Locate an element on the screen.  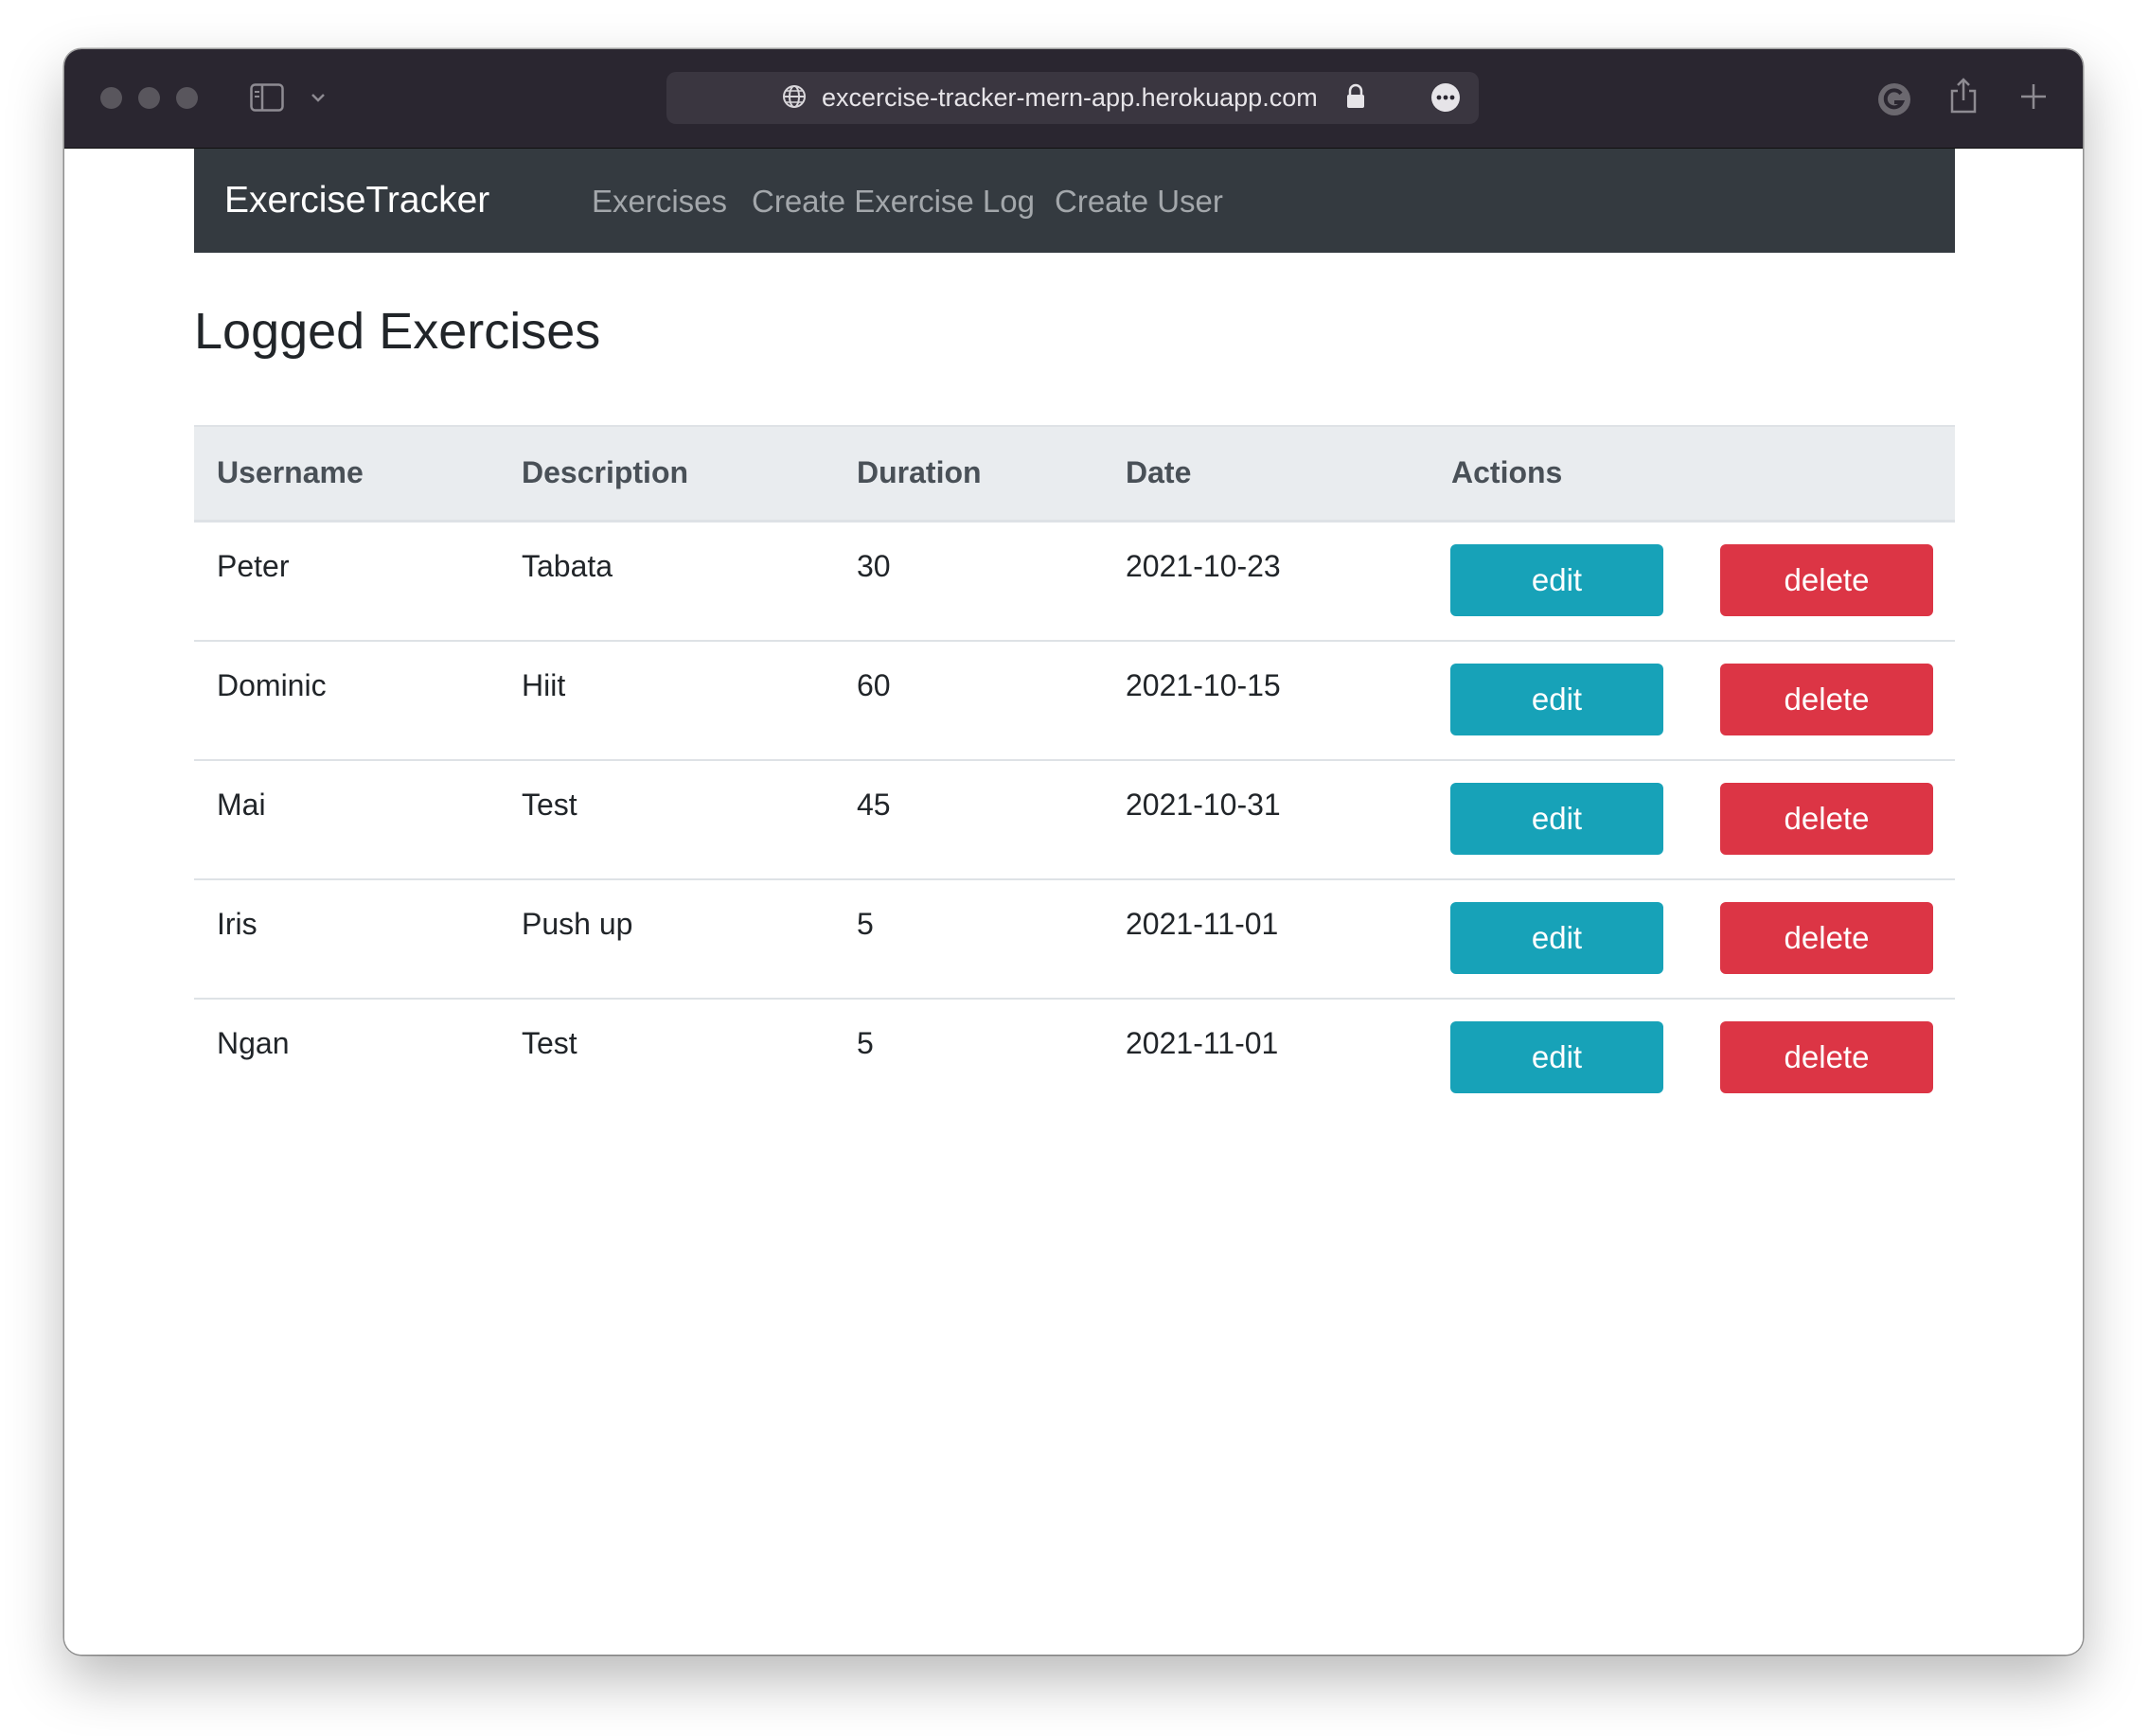
table-row: Mai Test 45 2021-10-31 edit delete is located at coordinates (1074, 819).